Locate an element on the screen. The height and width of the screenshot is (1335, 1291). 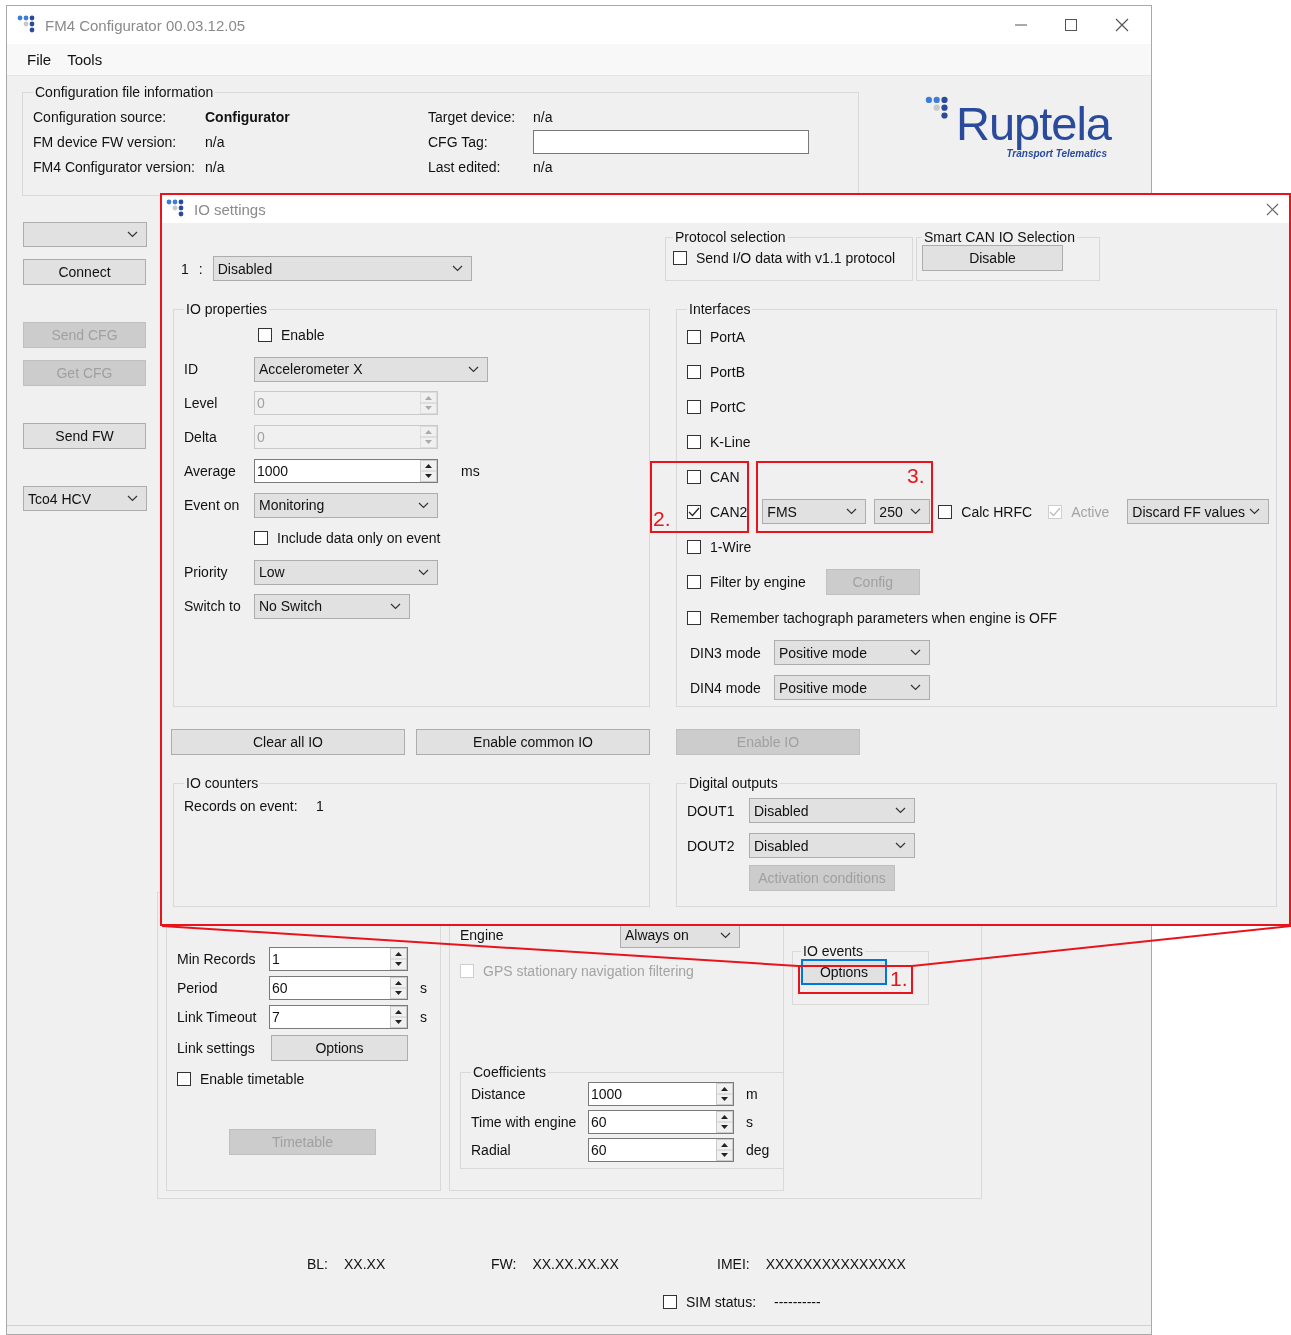
spin-field: 7 is located at coordinates (338, 1016).